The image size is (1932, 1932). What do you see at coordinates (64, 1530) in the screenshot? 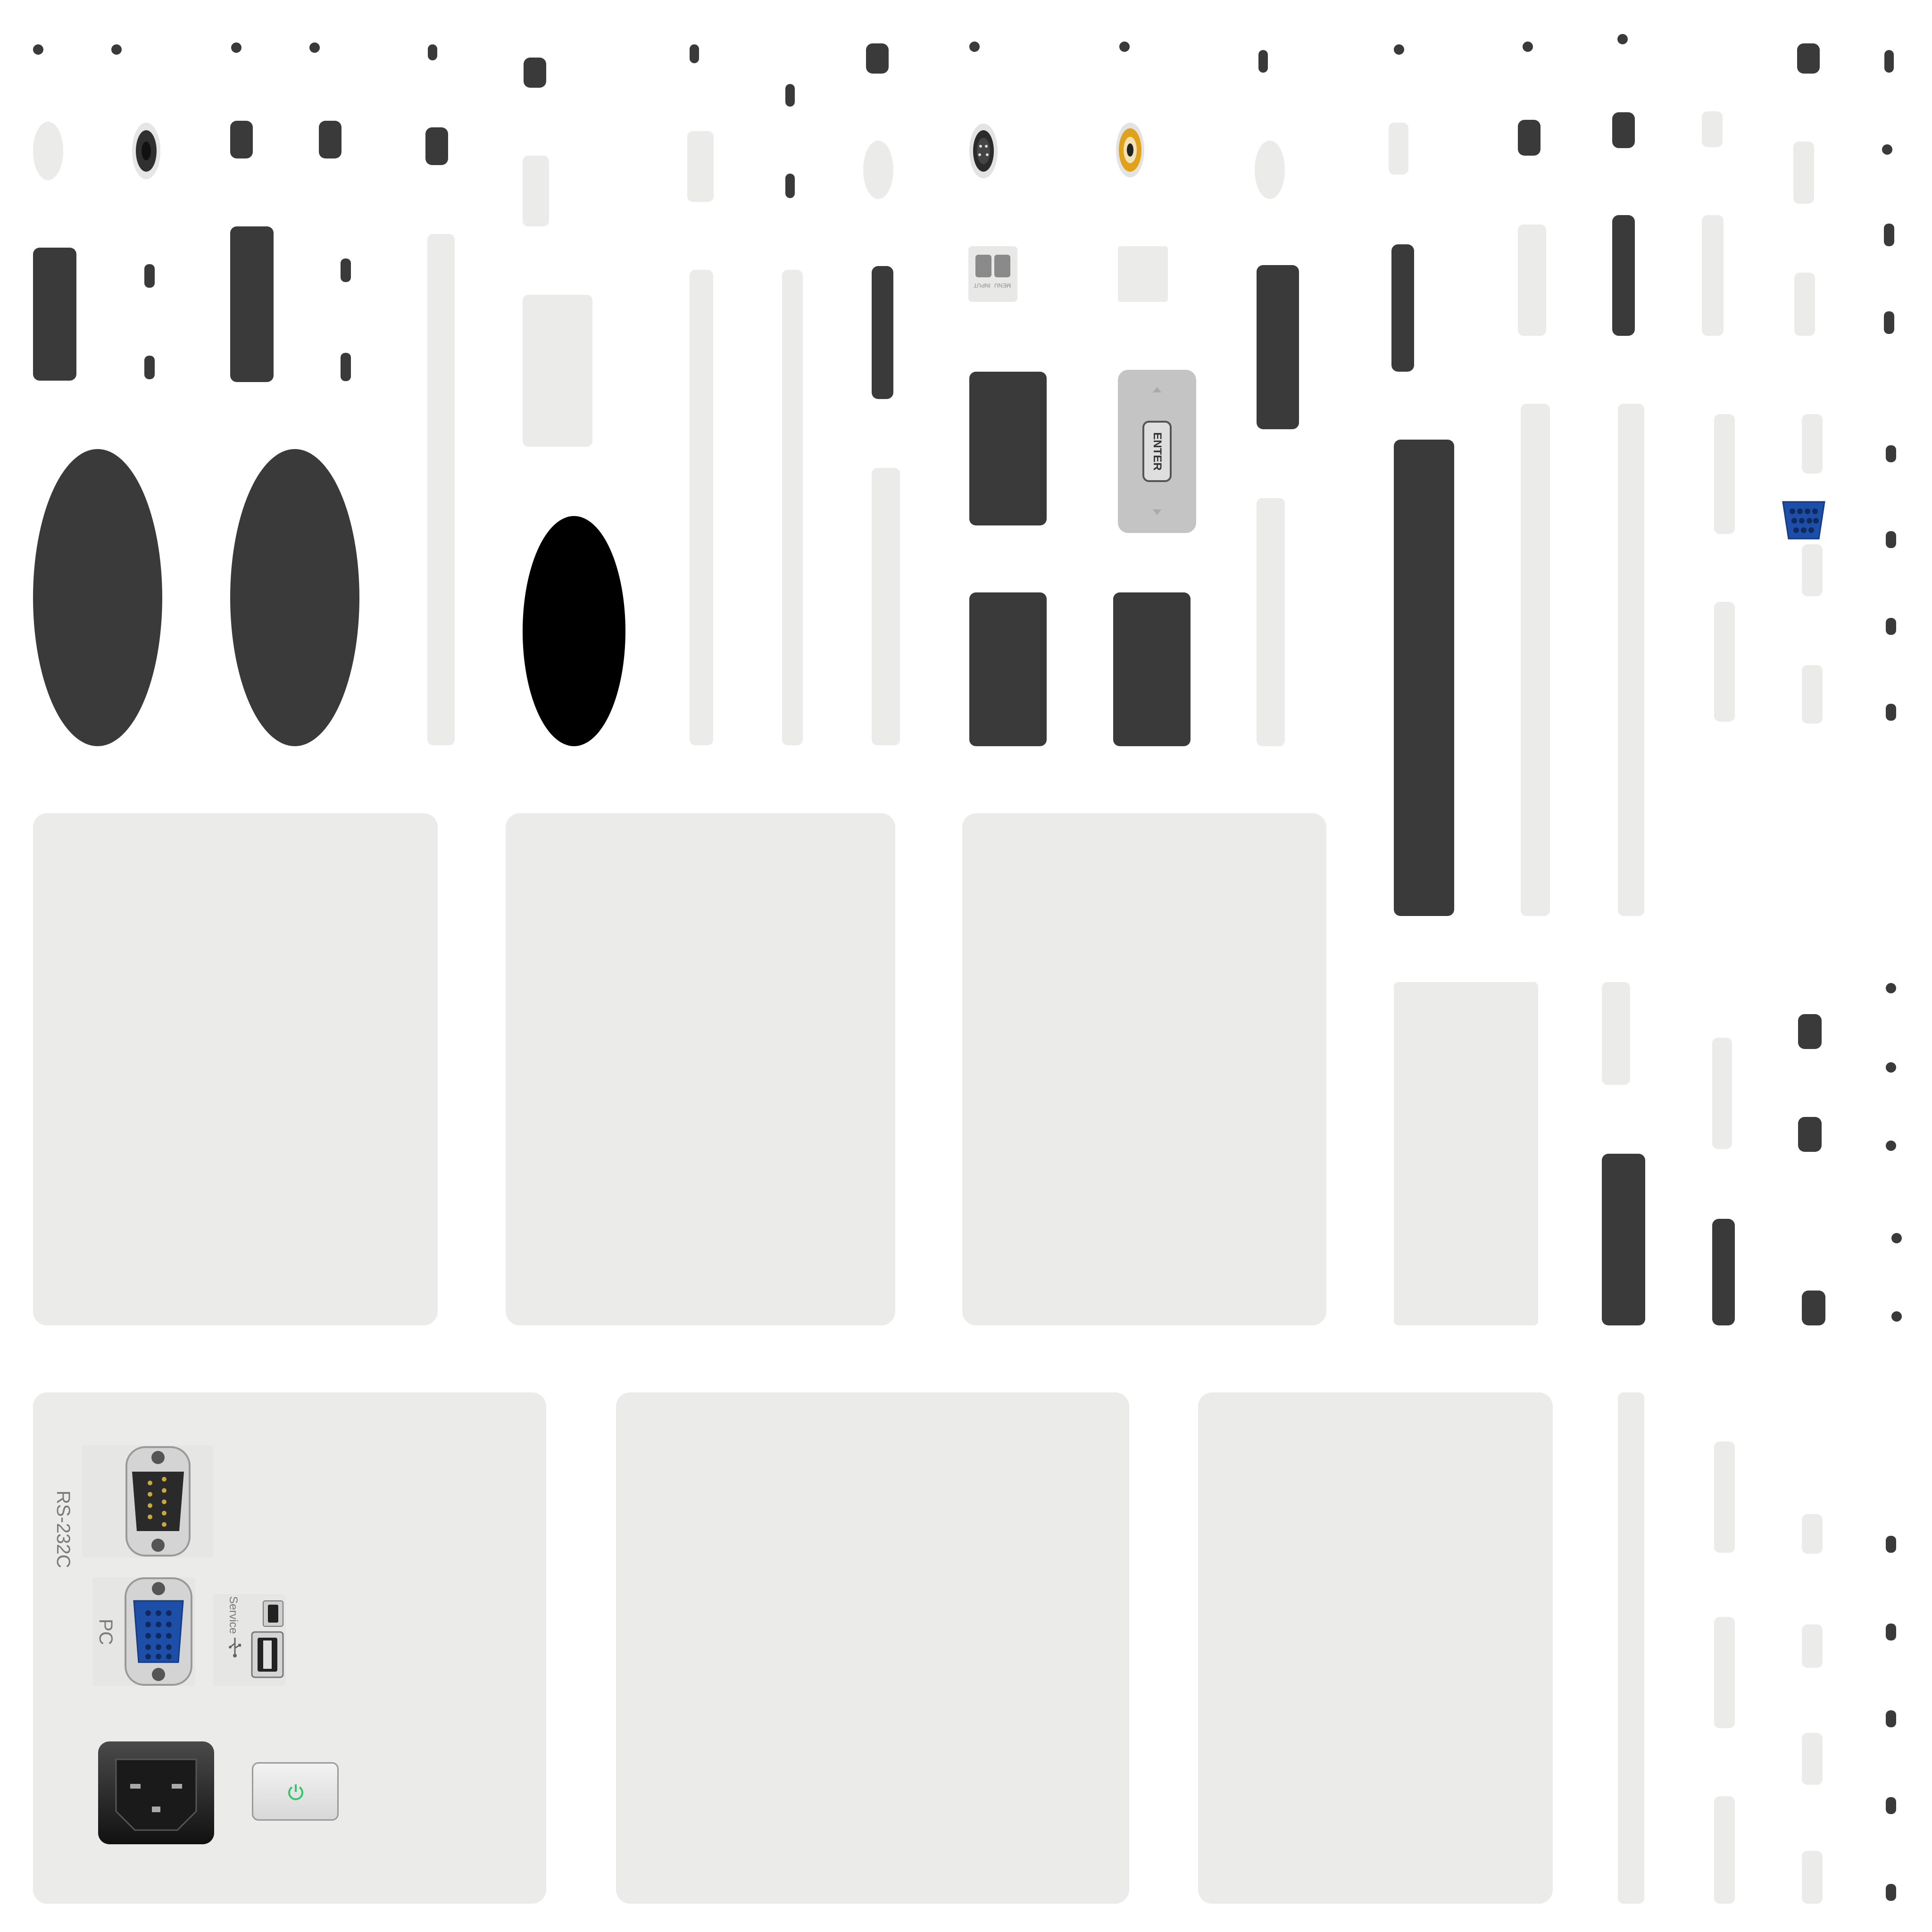
I see `rs232c-label: RS-232C` at bounding box center [64, 1530].